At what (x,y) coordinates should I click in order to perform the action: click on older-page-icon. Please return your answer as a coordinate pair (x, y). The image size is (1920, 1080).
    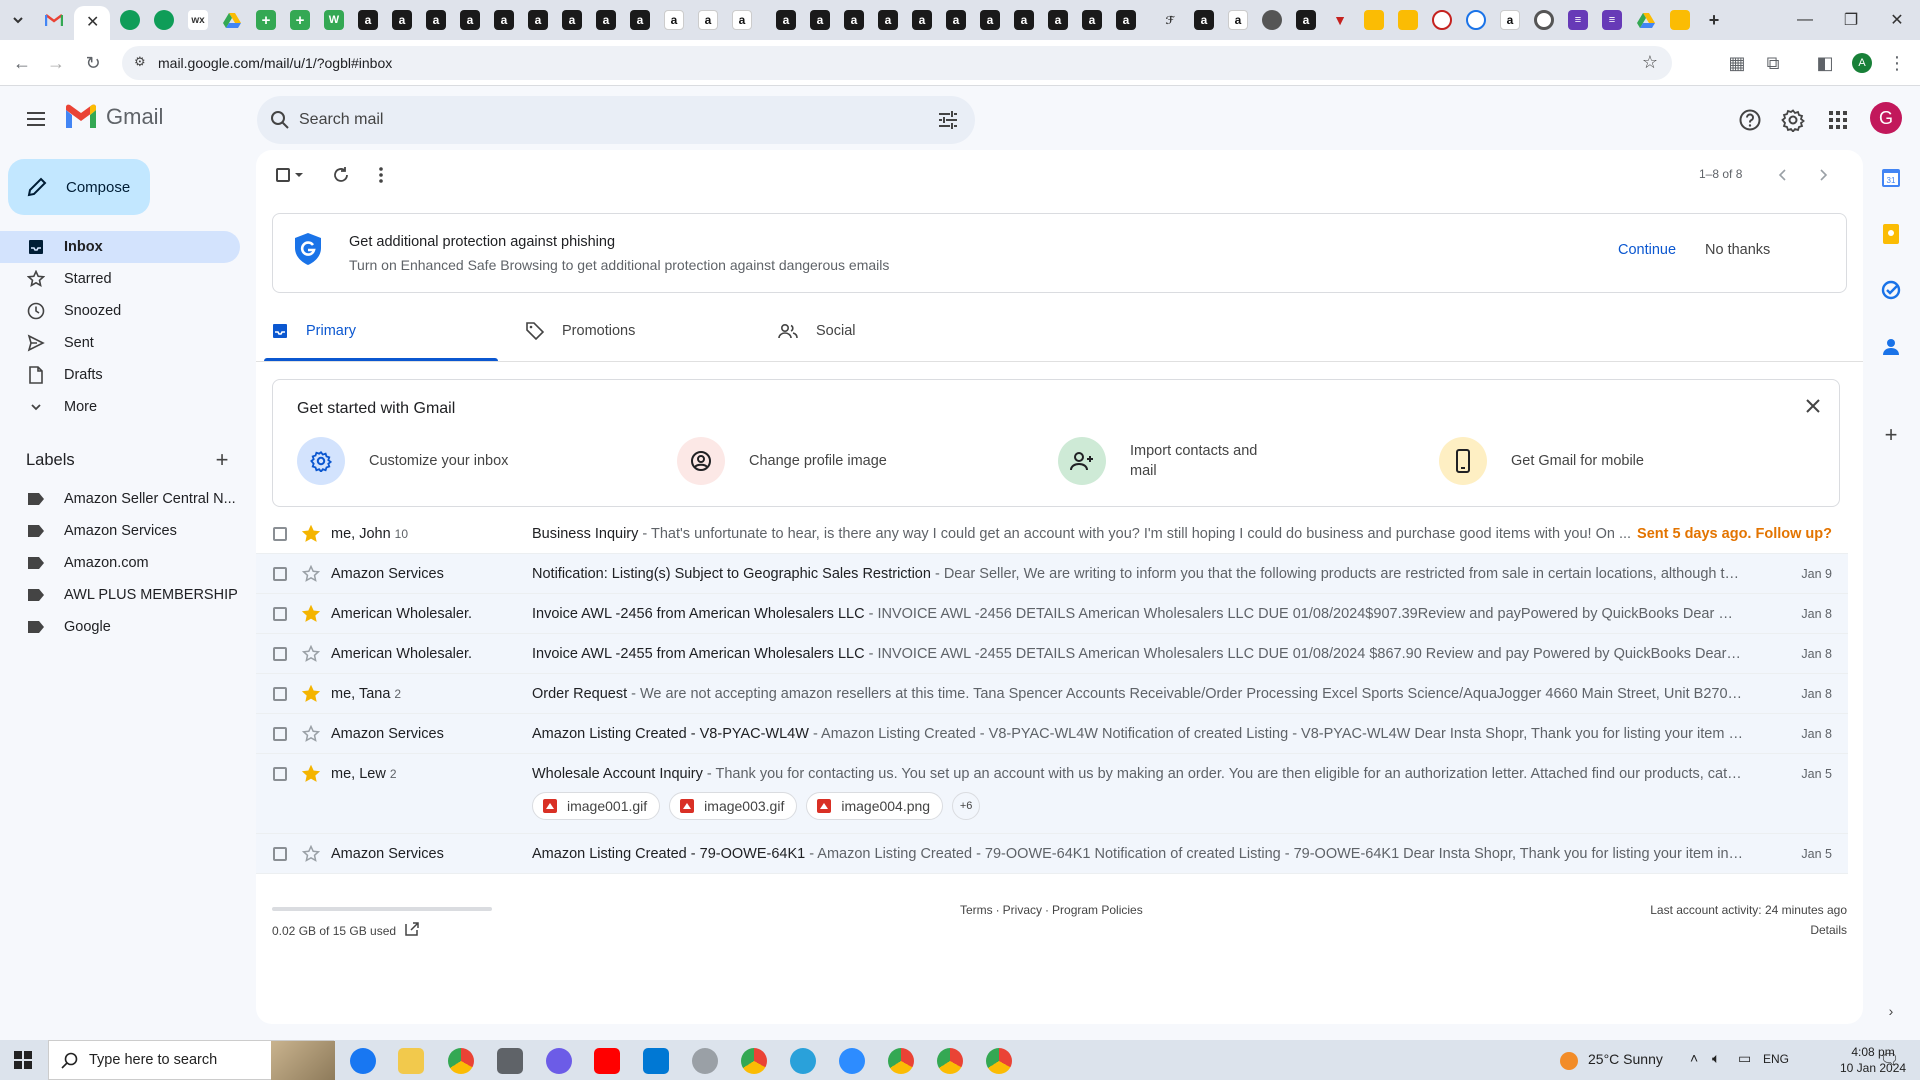
    Looking at the image, I should click on (1823, 175).